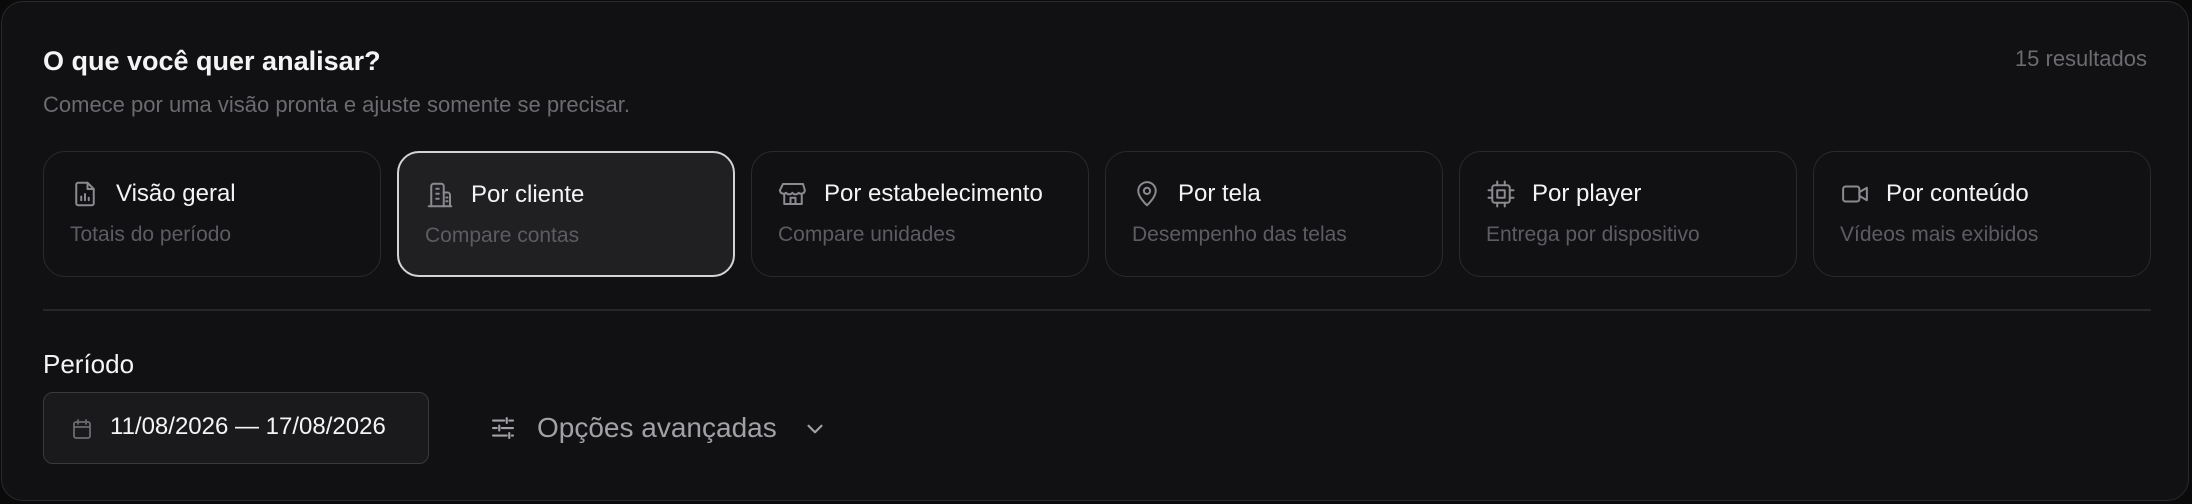  What do you see at coordinates (933, 193) in the screenshot?
I see `view-card-label: Por estabelecimento` at bounding box center [933, 193].